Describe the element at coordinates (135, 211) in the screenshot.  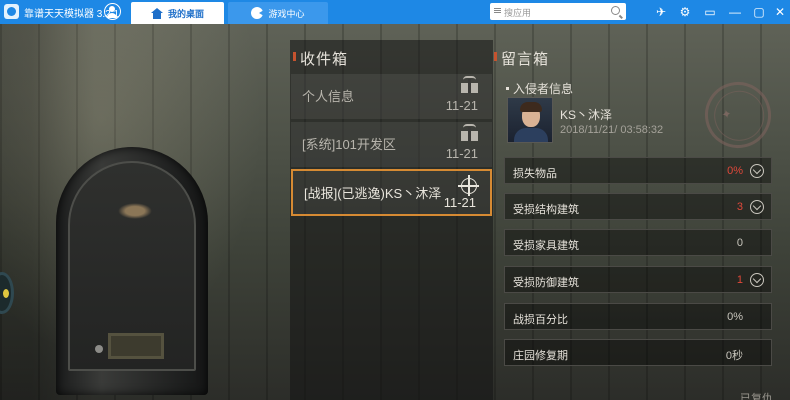
I see `mailbox-ornament` at that location.